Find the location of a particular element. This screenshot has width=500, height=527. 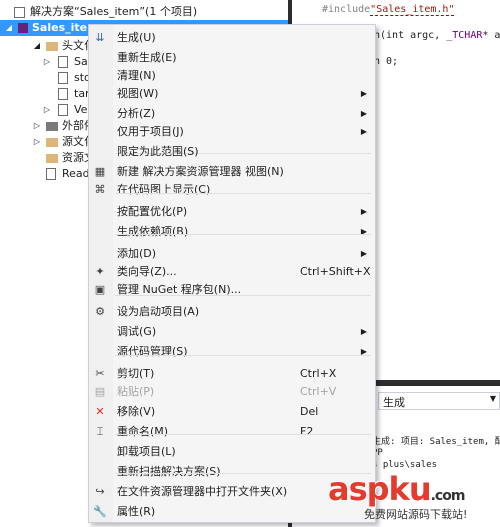

build-icon: ⇊ is located at coordinates (100, 37).